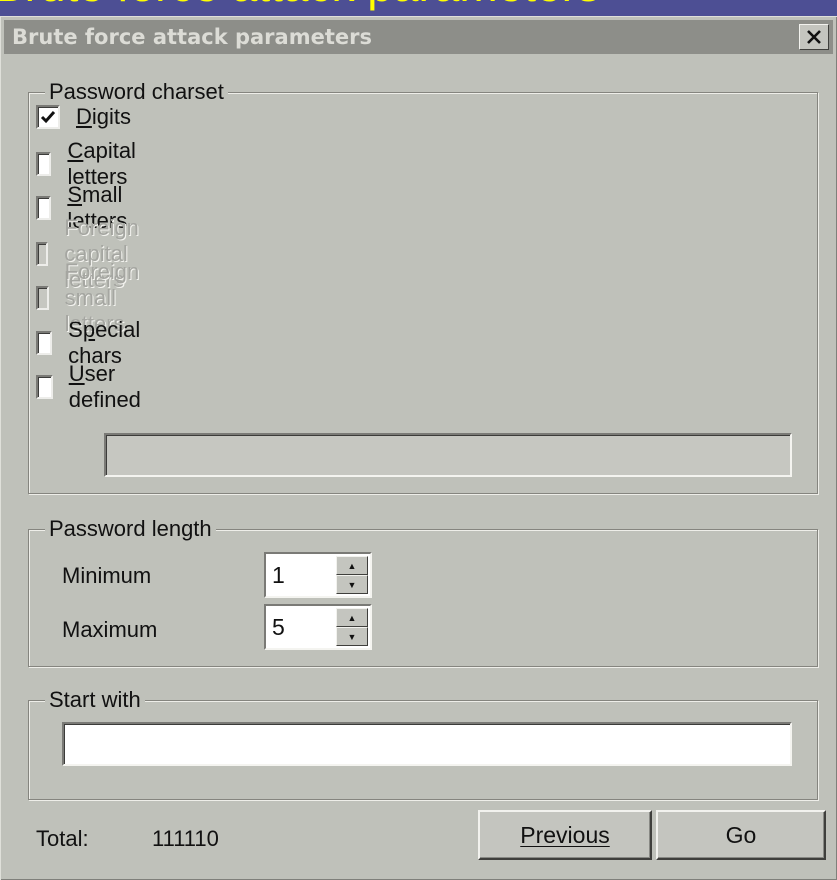 This screenshot has width=837, height=880. I want to click on start-with-legend: Start with, so click(95, 700).